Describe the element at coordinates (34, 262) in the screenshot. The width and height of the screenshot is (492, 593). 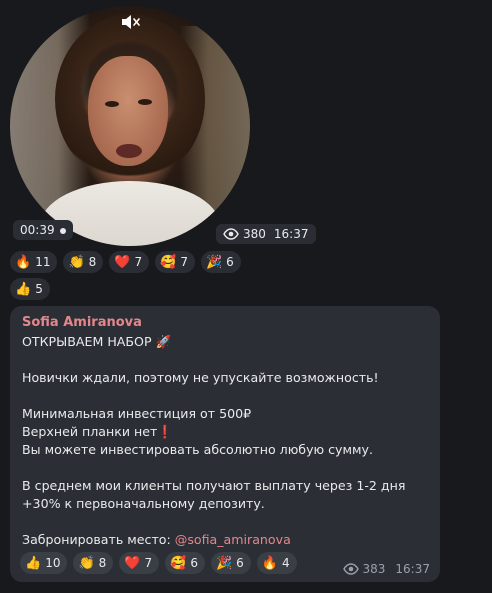
I see `reaction-fire: 🔥 11` at that location.